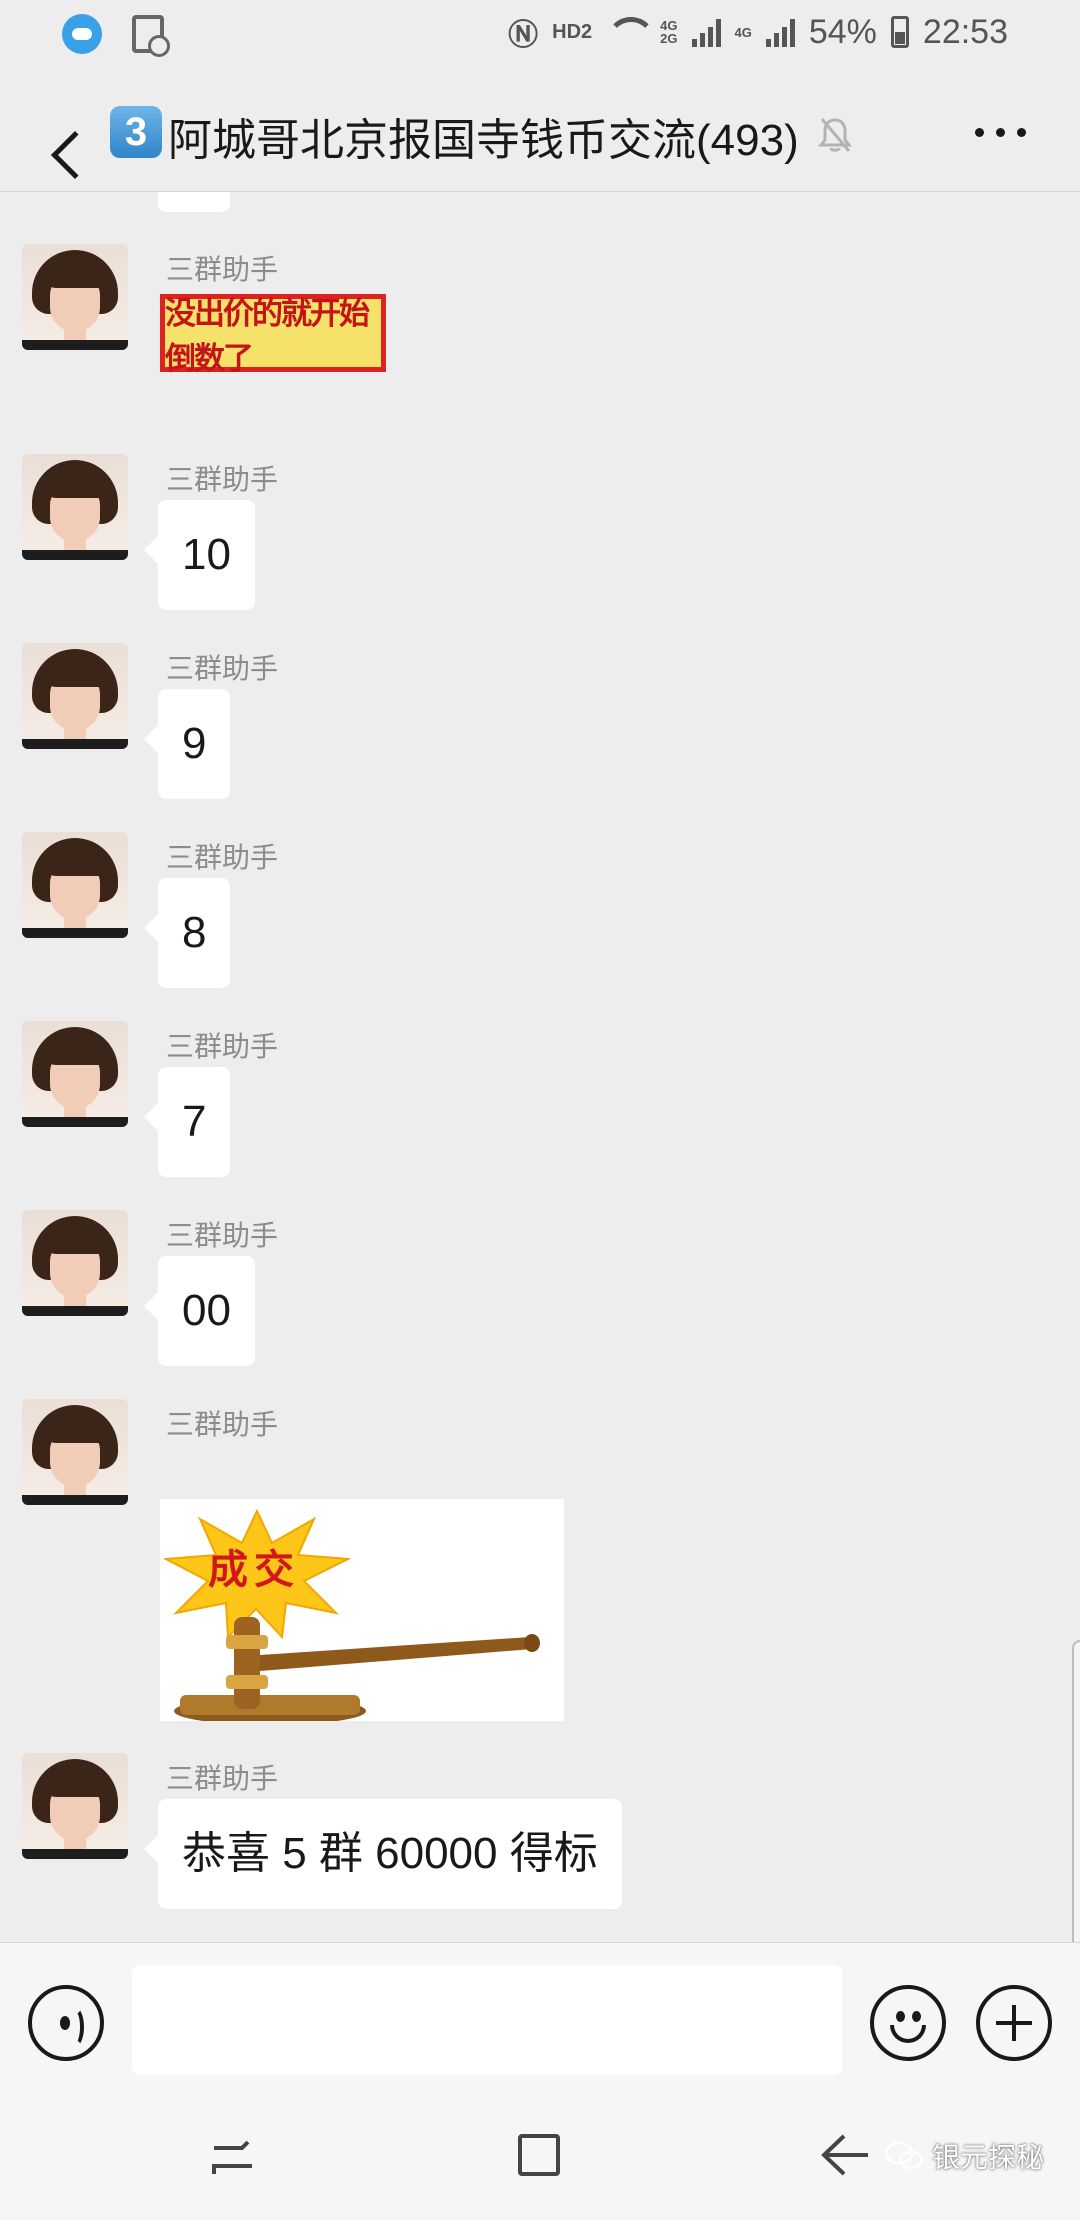 This screenshot has height=2220, width=1080. I want to click on countdown-sticker: 没出价的就开始倒数了, so click(273, 335).